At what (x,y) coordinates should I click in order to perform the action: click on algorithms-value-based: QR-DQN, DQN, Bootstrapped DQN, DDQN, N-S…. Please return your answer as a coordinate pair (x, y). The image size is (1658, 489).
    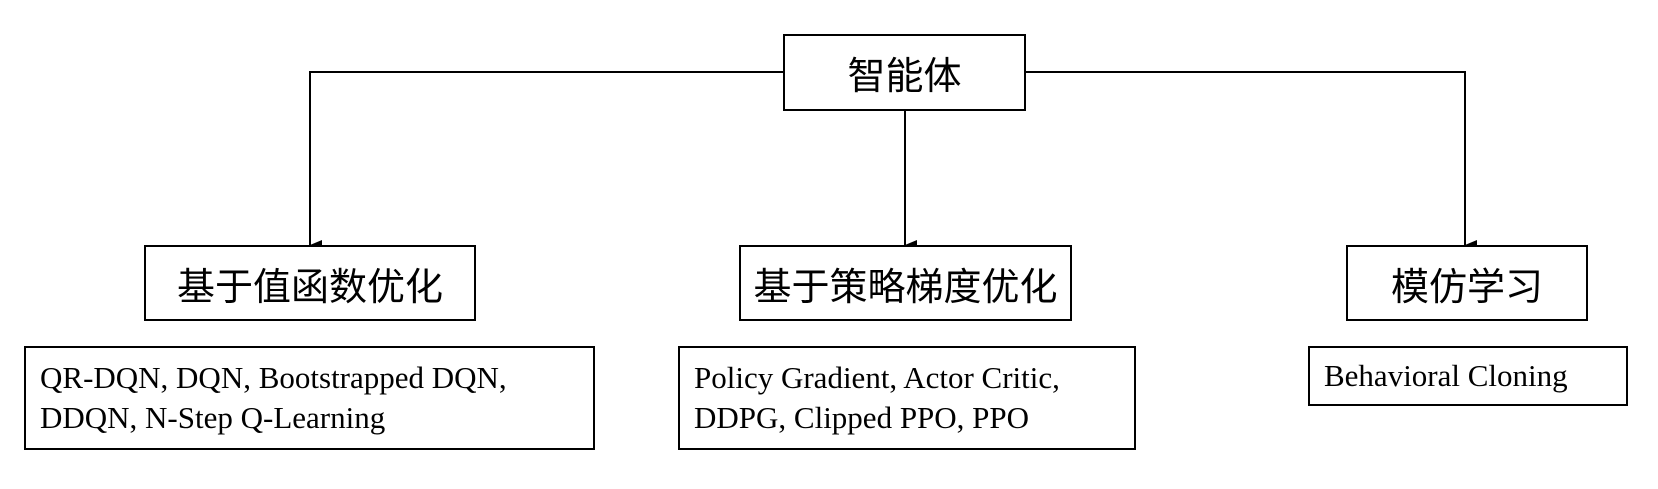
    Looking at the image, I should click on (309, 398).